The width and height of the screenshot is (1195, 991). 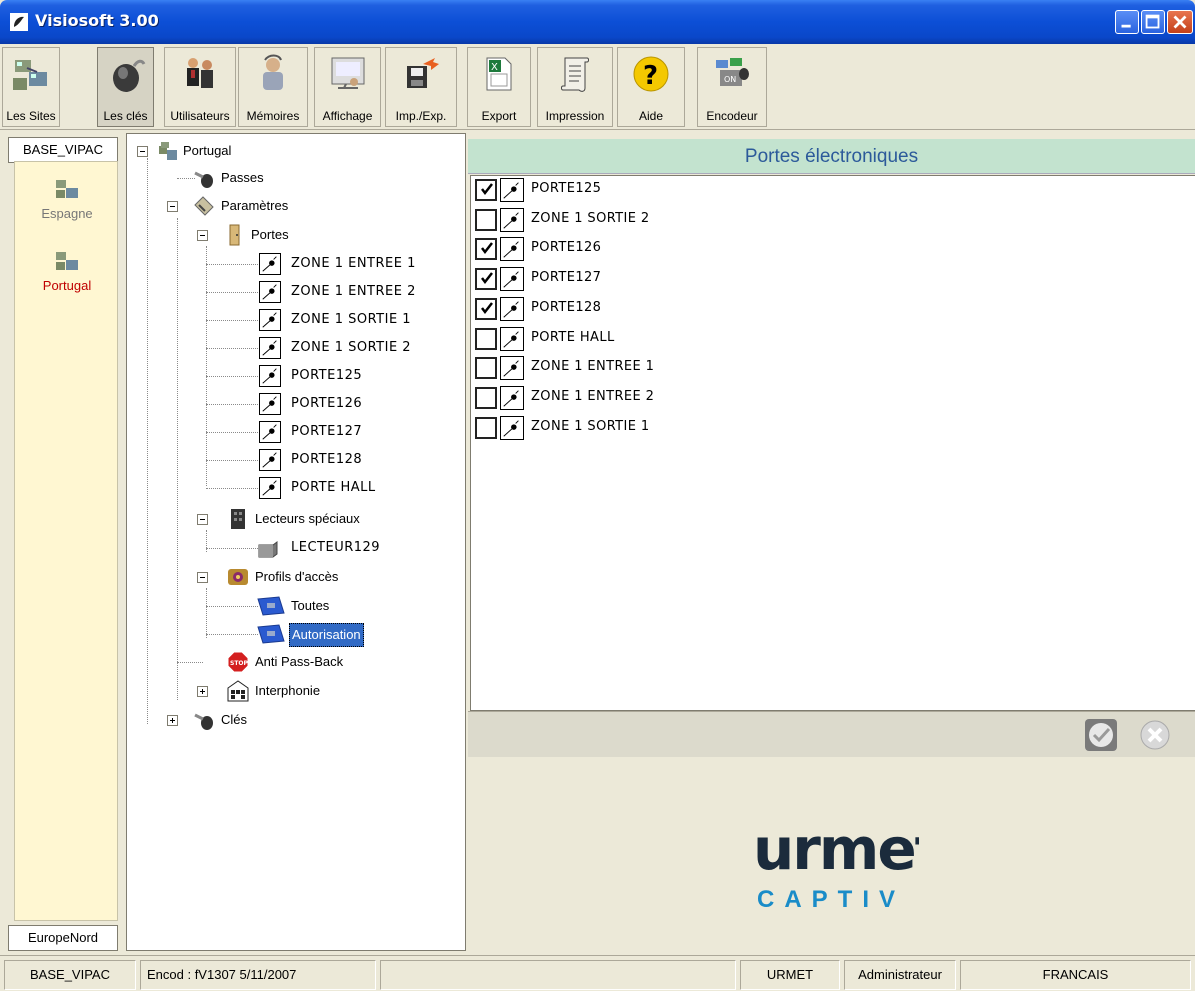 What do you see at coordinates (292, 235) in the screenshot?
I see `tree-node-portes: Portes` at bounding box center [292, 235].